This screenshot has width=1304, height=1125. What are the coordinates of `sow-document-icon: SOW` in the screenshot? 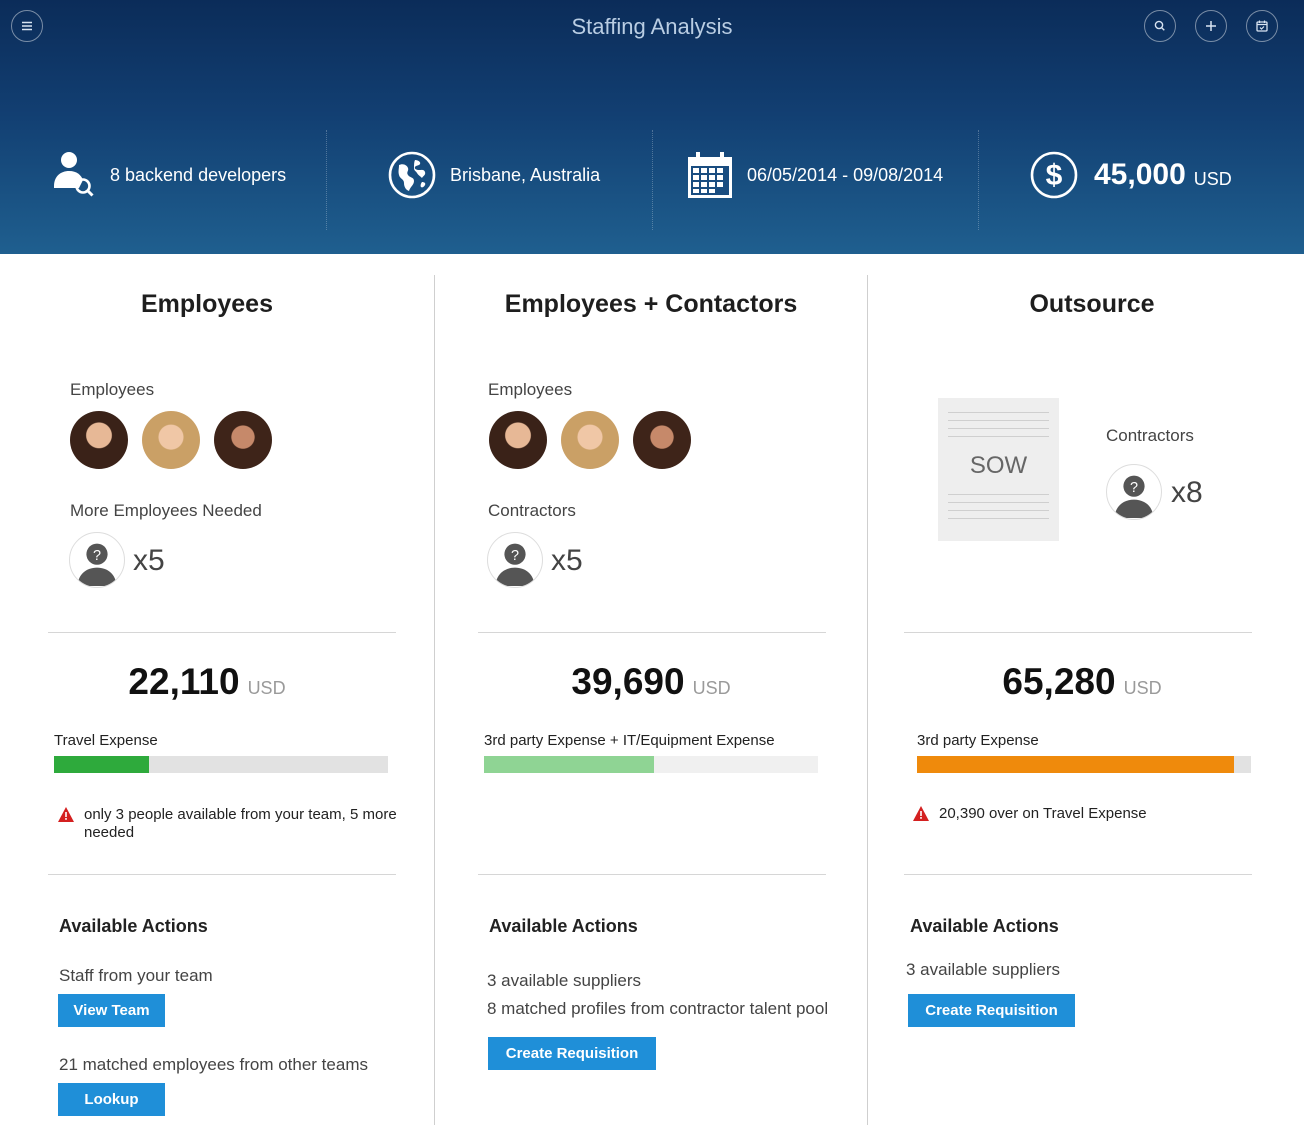 It's located at (998, 469).